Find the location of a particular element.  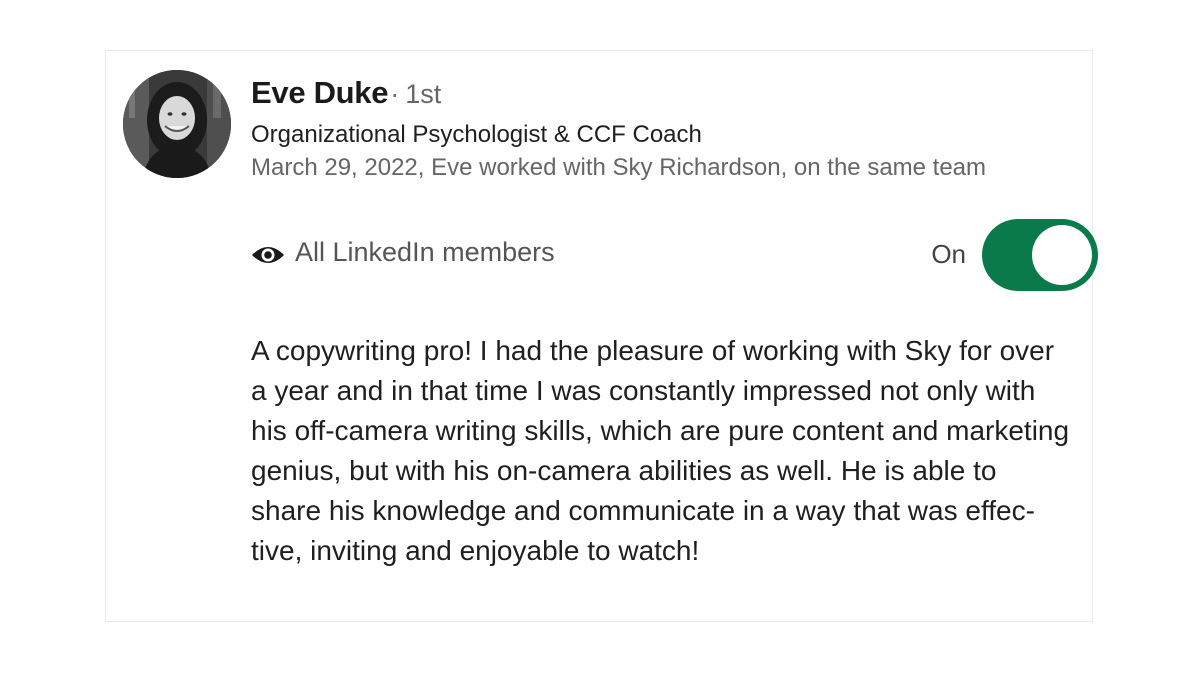

visibility-toggle is located at coordinates (1040, 255).